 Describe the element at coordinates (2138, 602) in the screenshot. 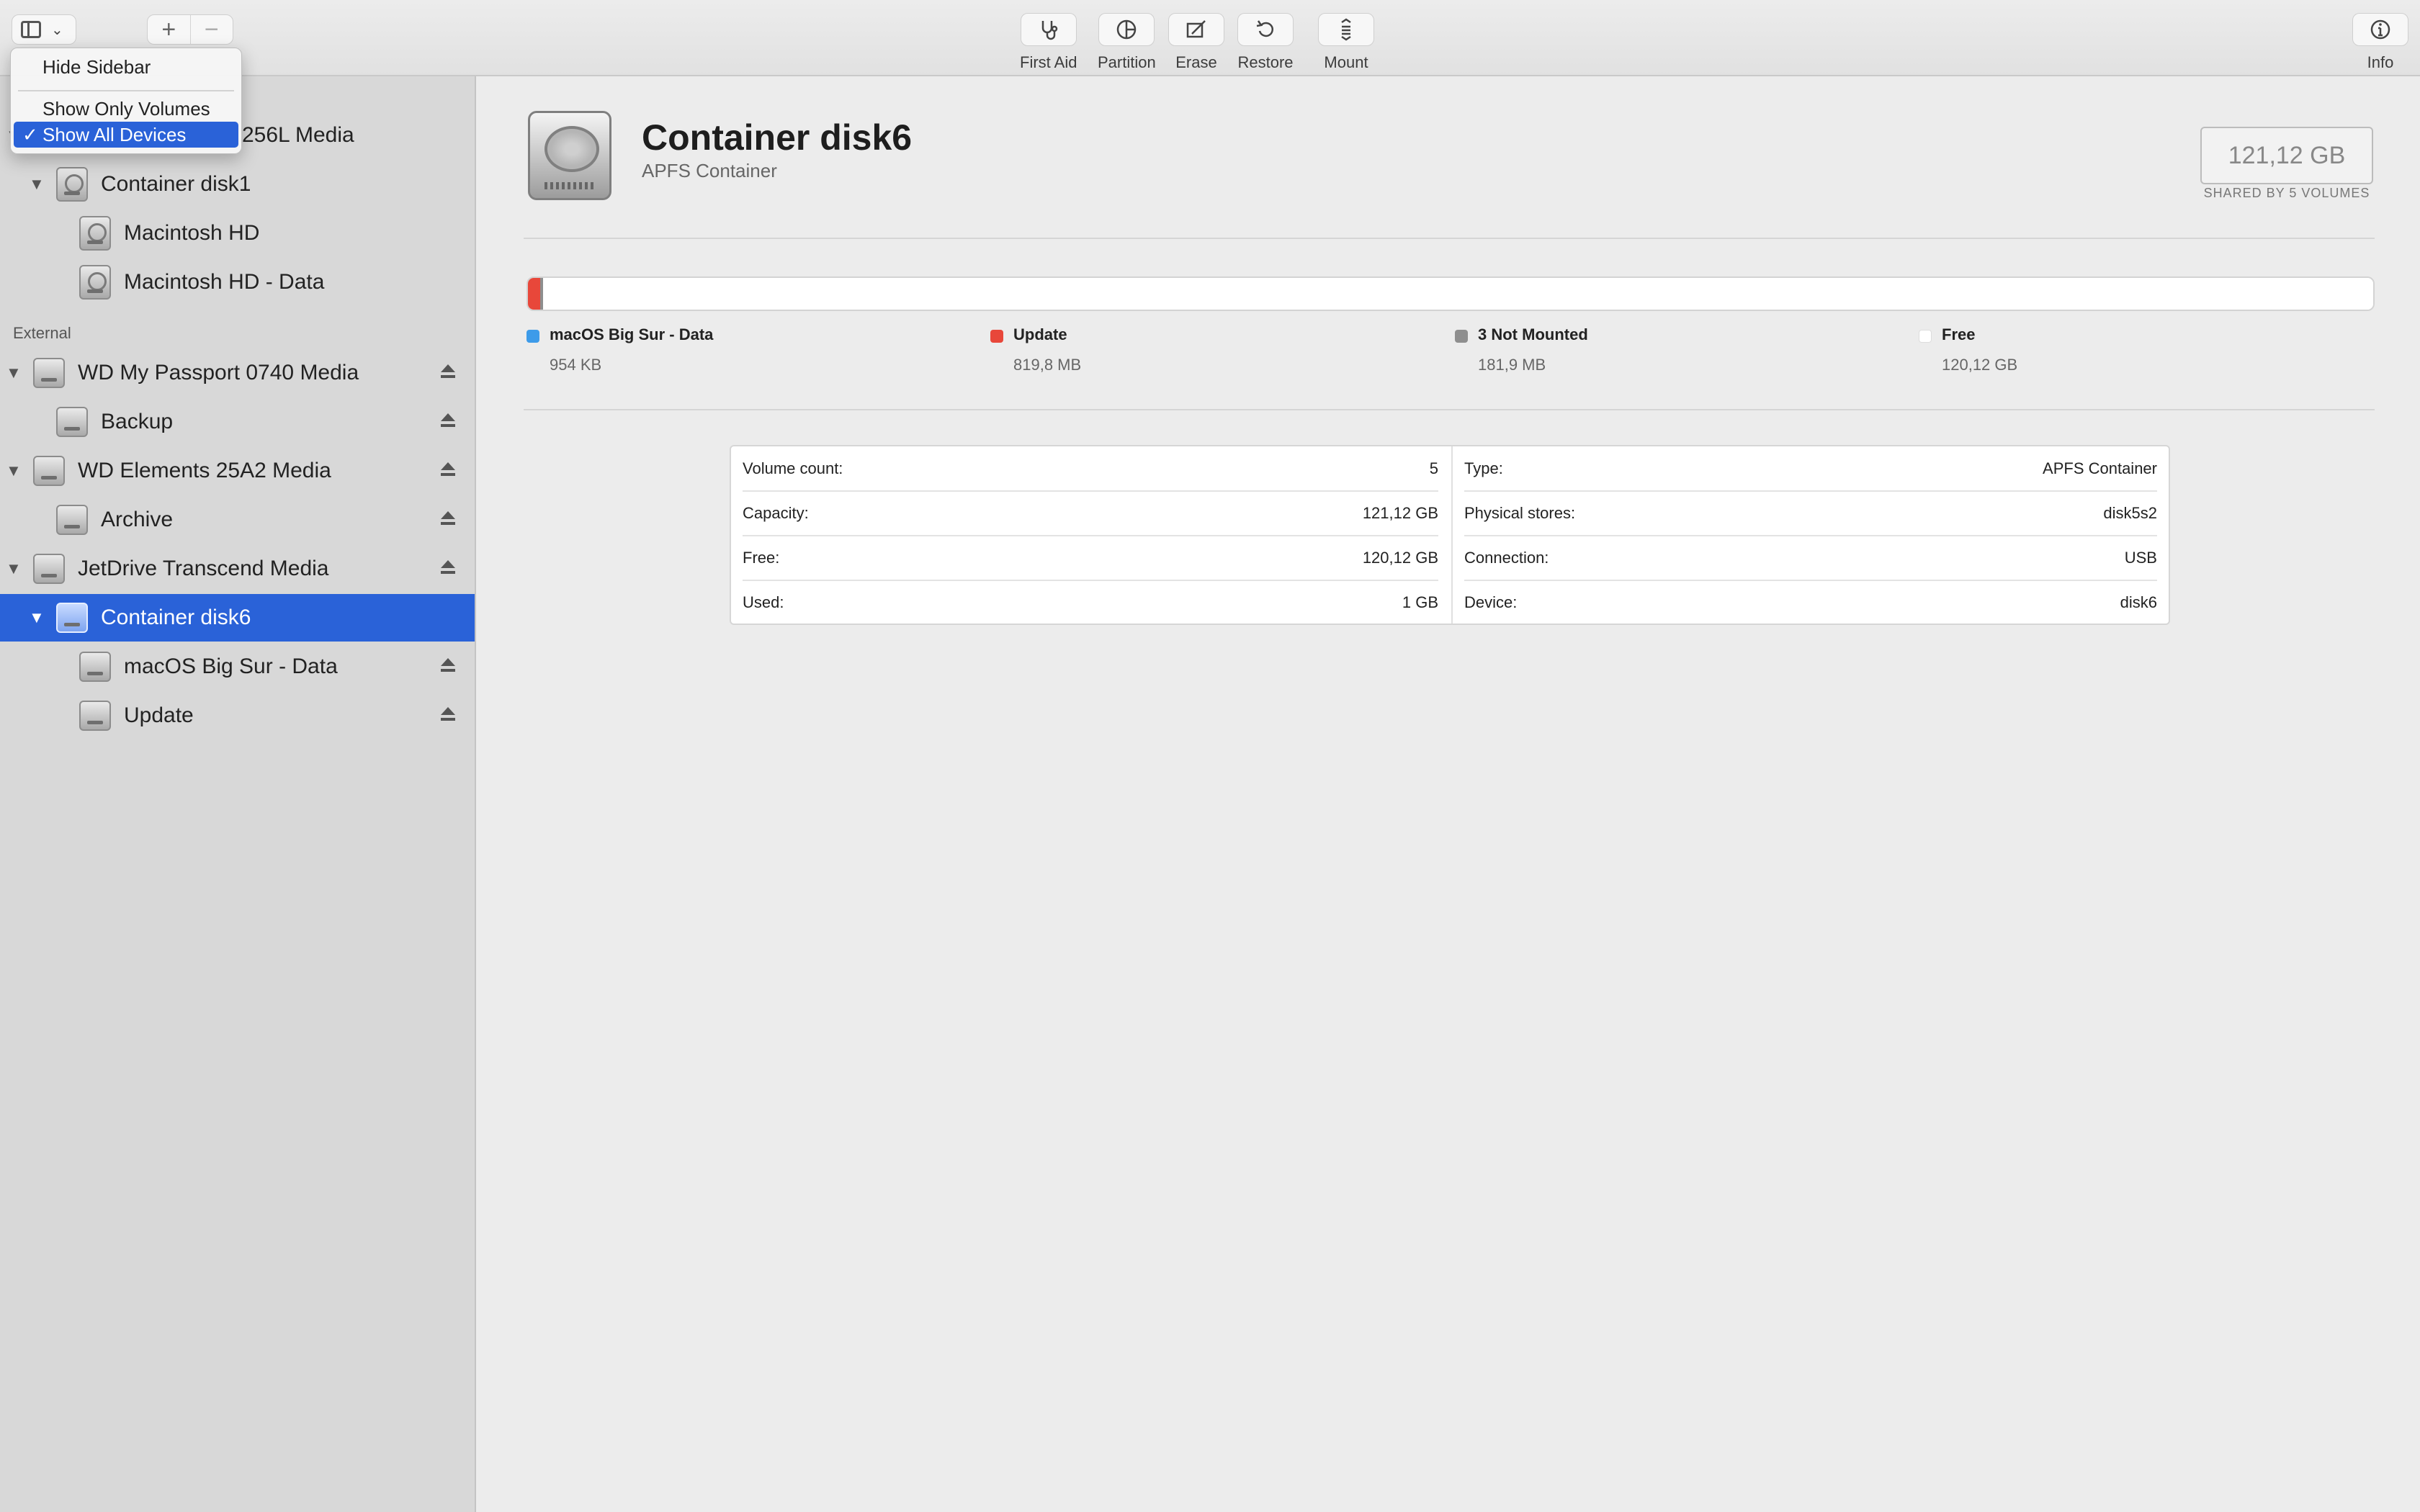

I see `detail-value: disk6` at that location.